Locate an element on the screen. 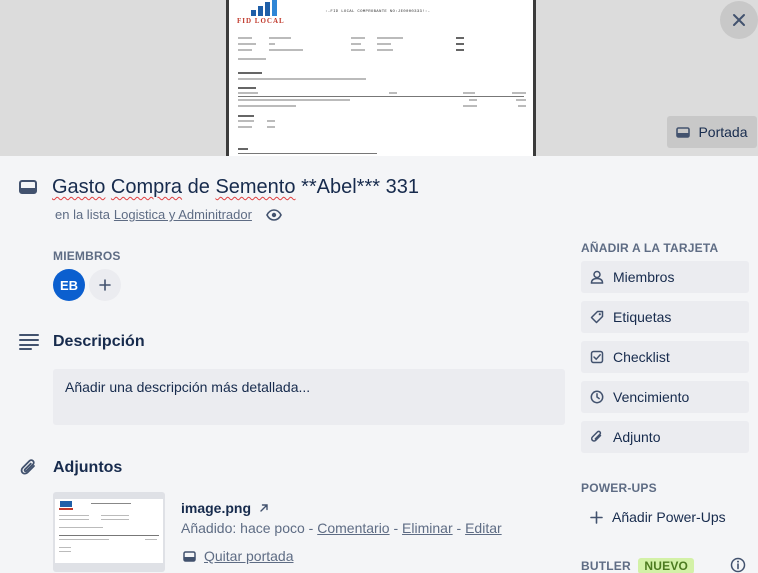 This screenshot has width=758, height=573. title-word: **Abel*** is located at coordinates (341, 187).